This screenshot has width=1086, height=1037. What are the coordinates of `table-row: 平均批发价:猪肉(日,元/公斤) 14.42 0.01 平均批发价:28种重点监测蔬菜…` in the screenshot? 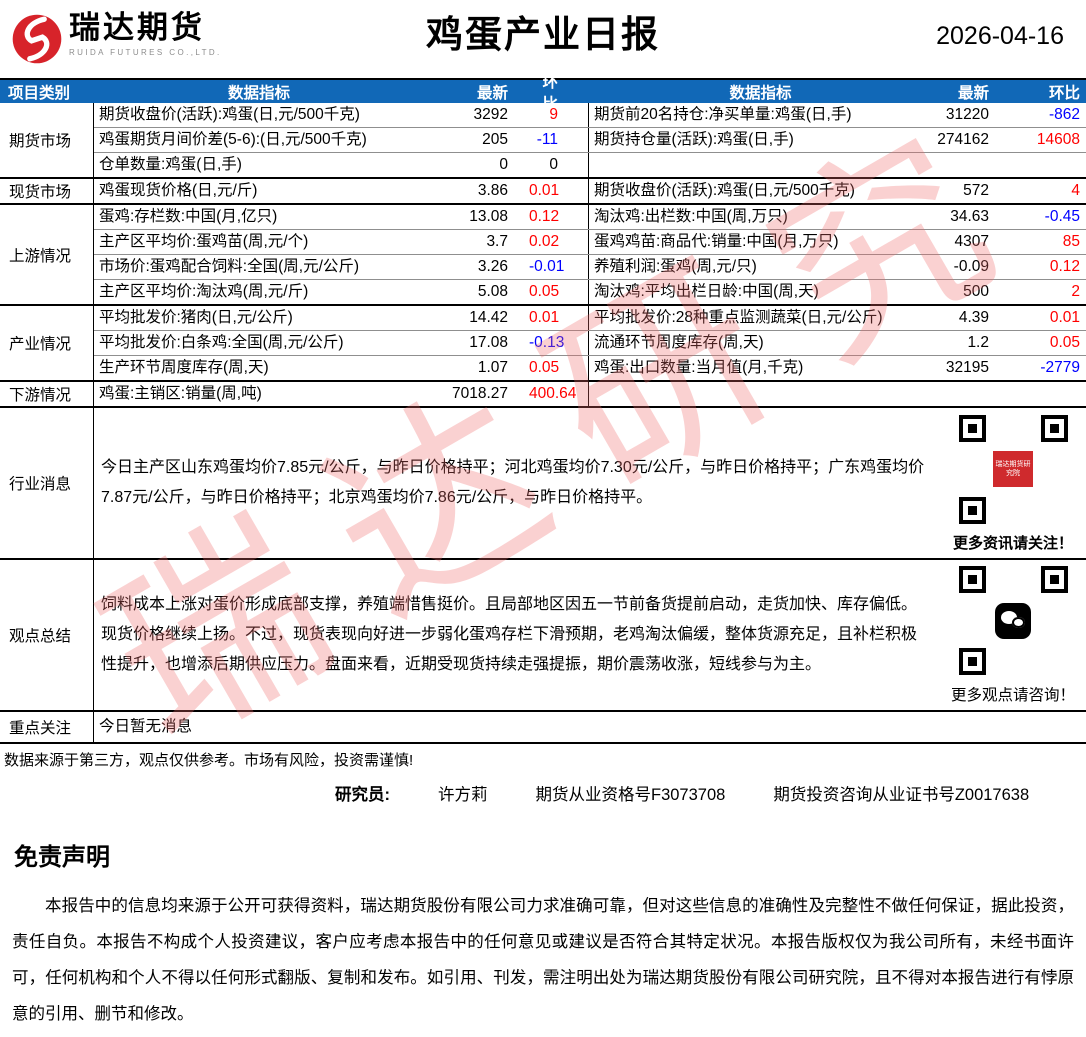 It's located at (590, 318).